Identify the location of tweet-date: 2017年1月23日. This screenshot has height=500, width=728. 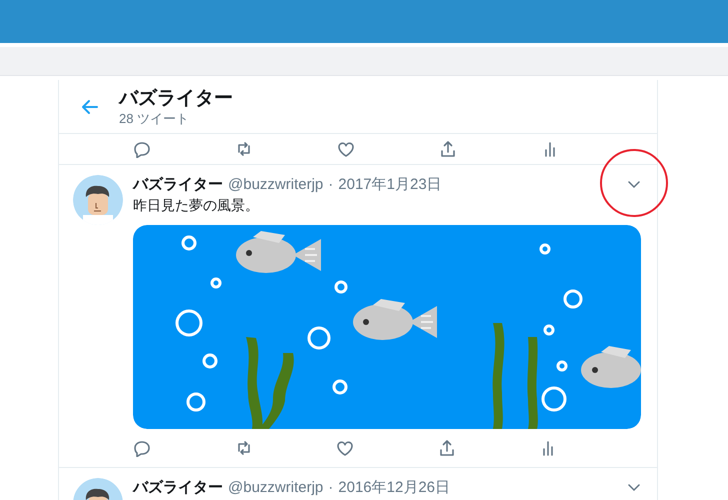
(390, 185).